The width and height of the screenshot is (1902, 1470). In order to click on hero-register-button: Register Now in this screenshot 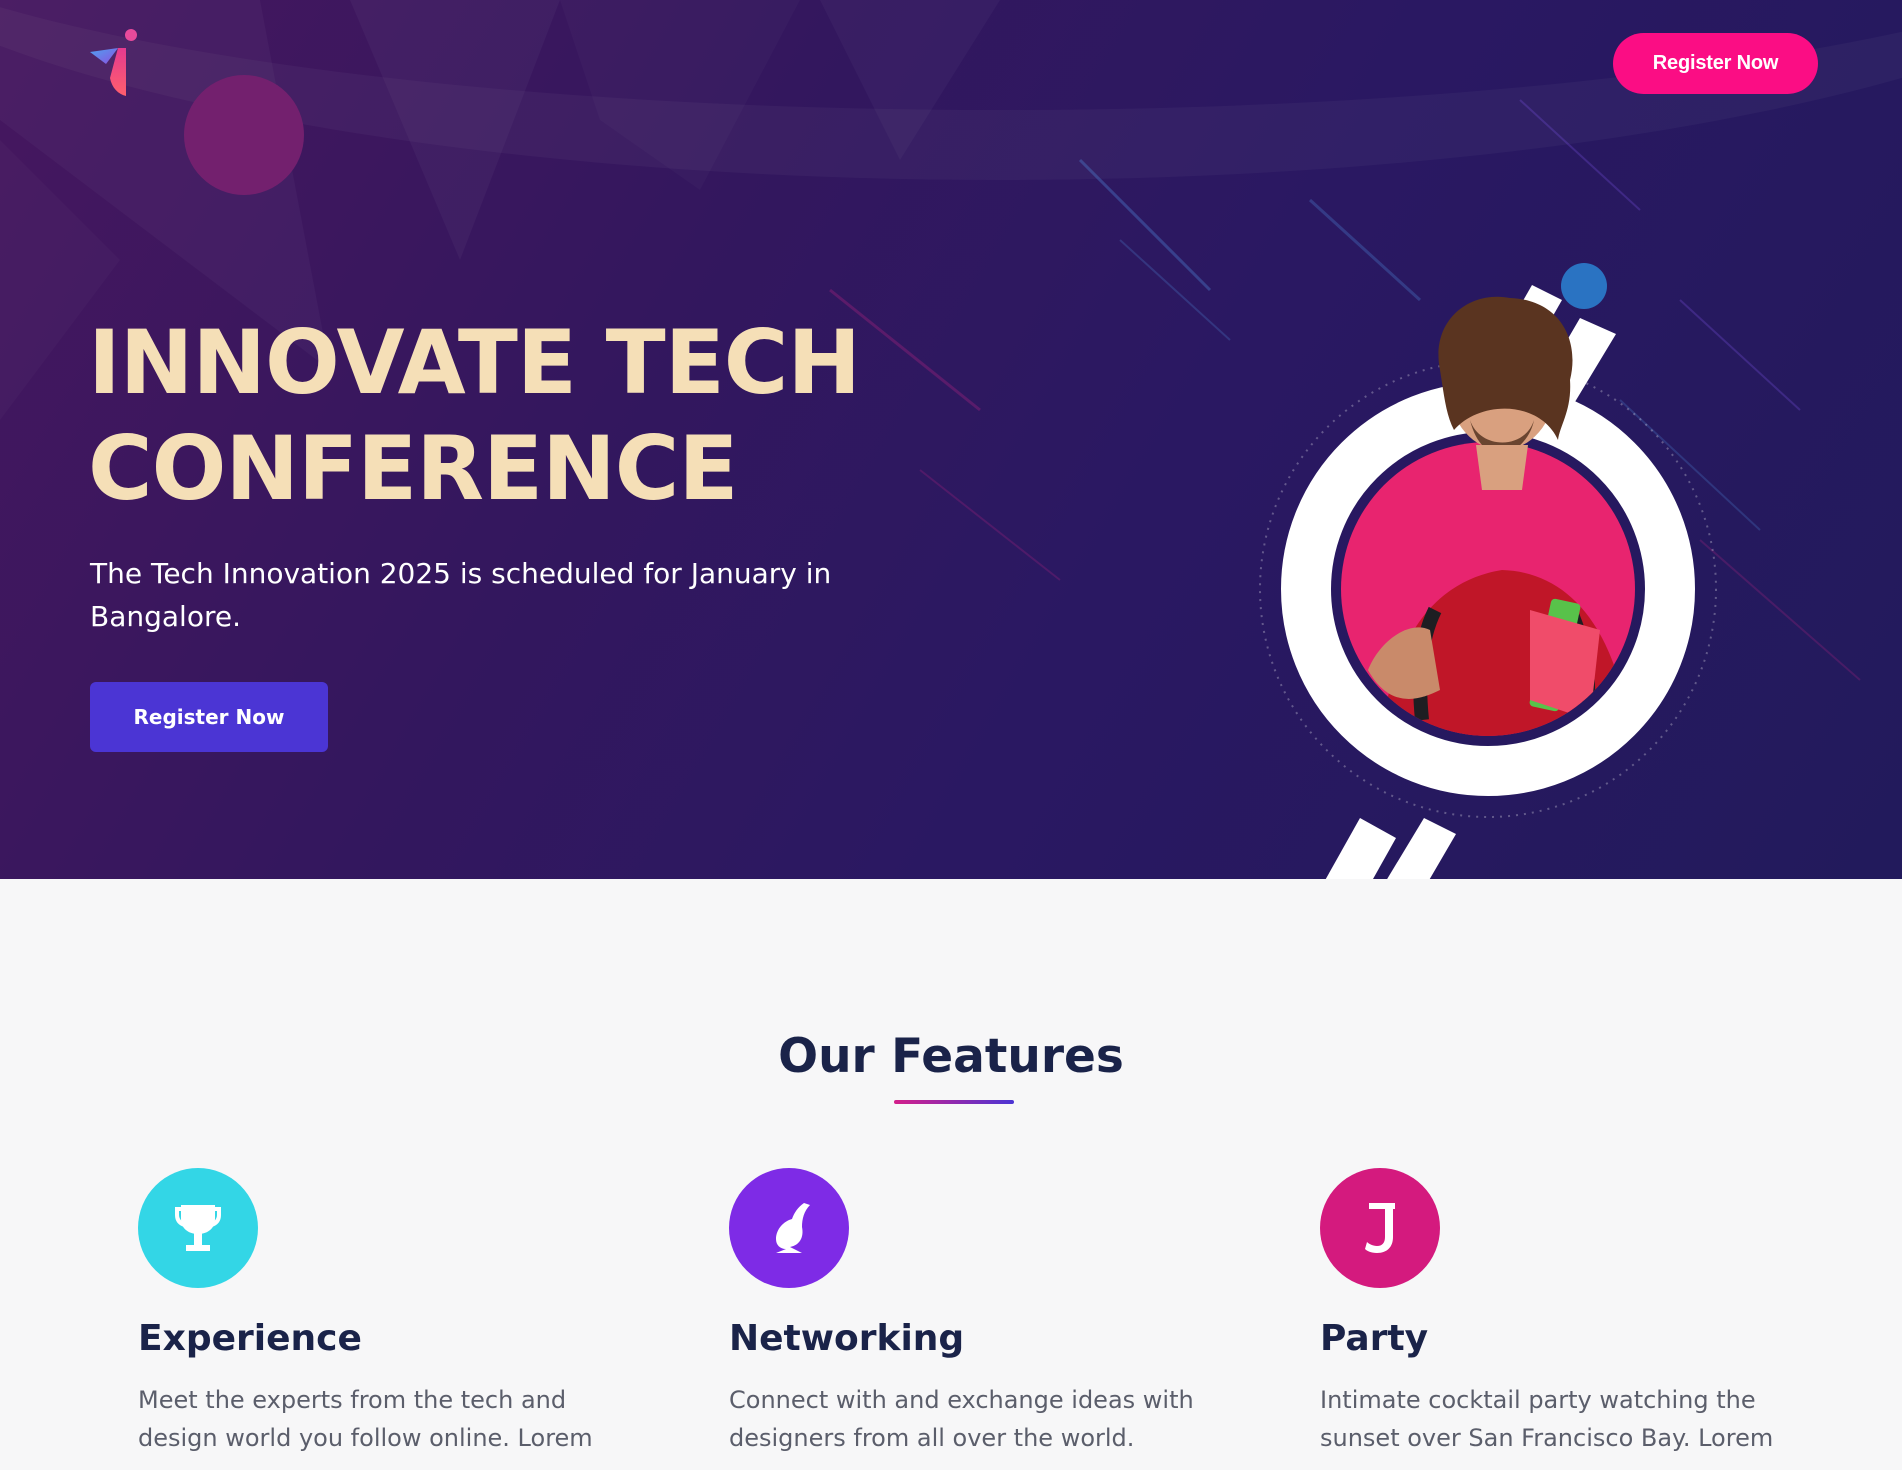, I will do `click(209, 717)`.